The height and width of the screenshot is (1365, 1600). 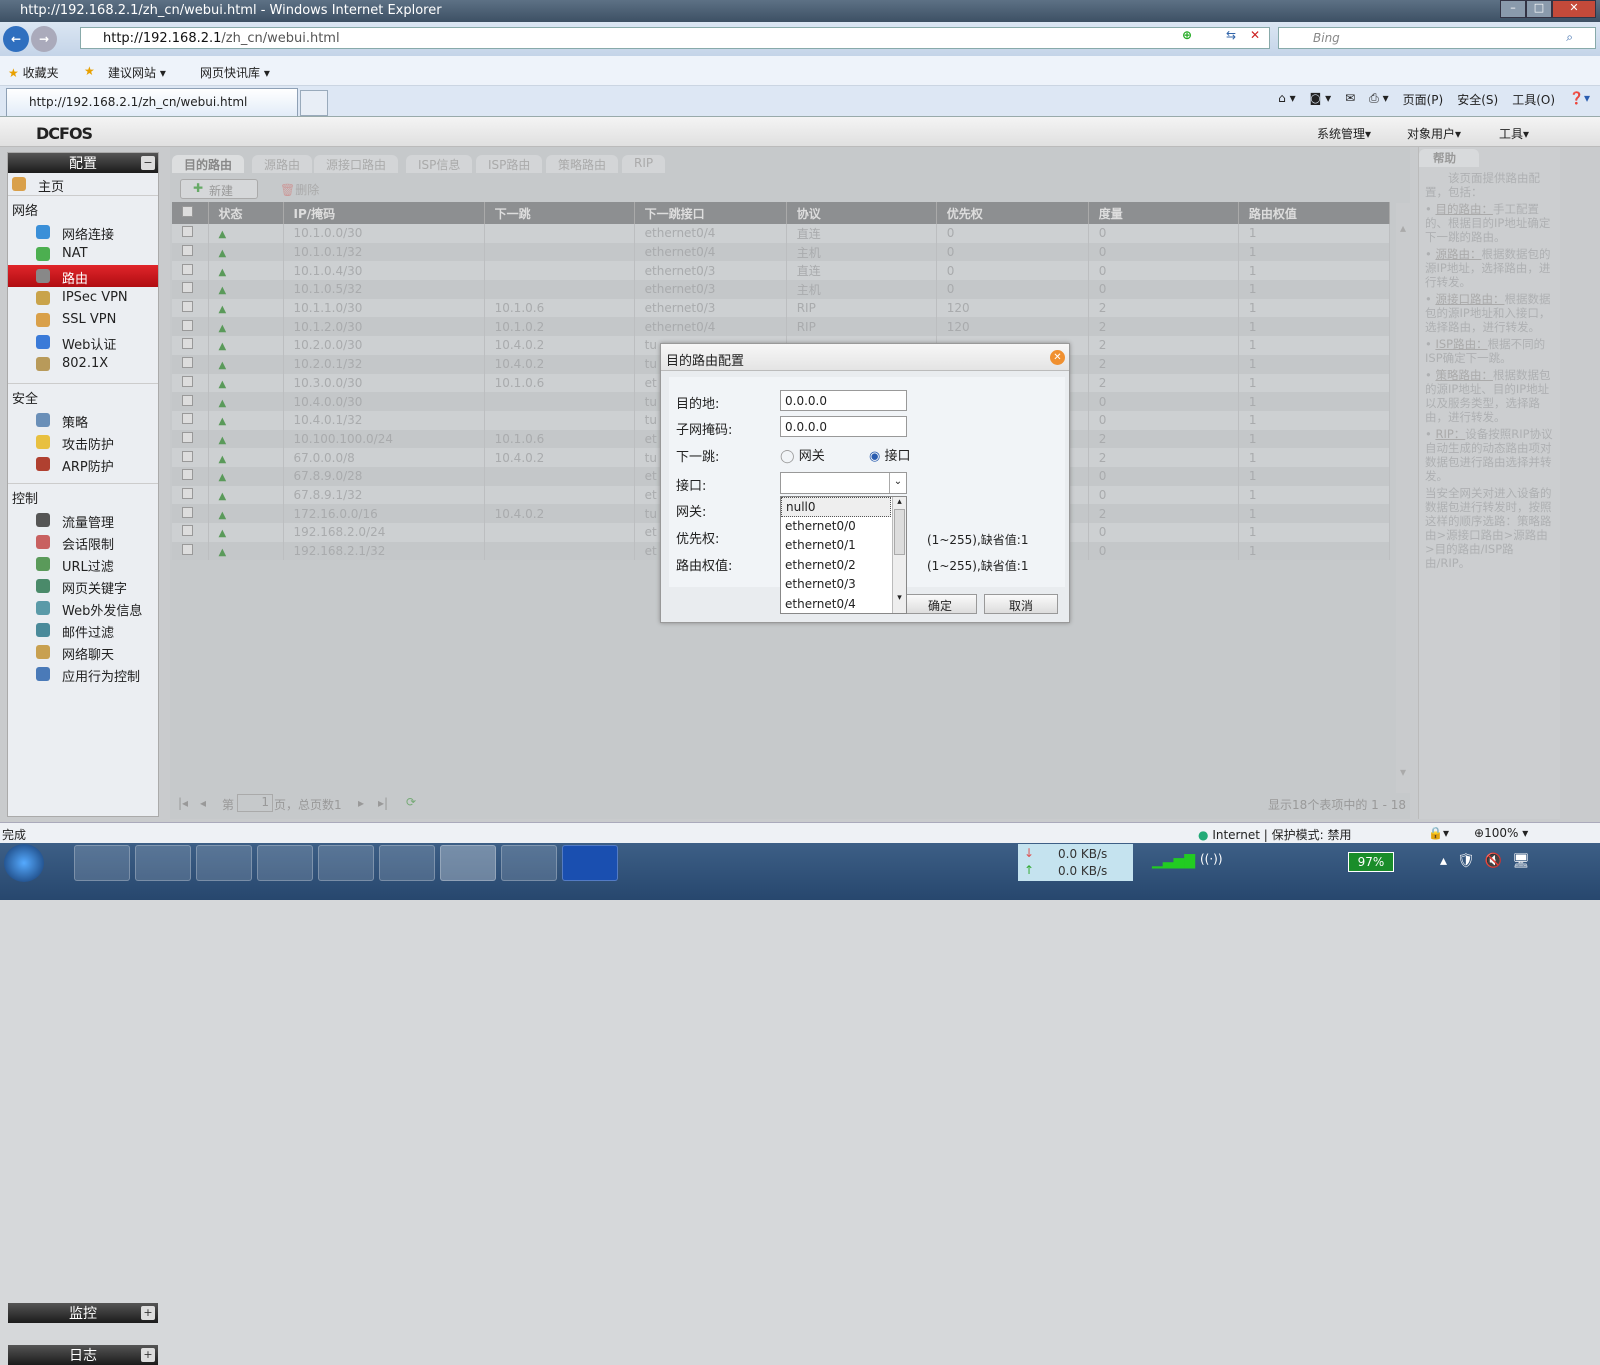 I want to click on zoom-control: ⊕100% ▾, so click(x=1501, y=833).